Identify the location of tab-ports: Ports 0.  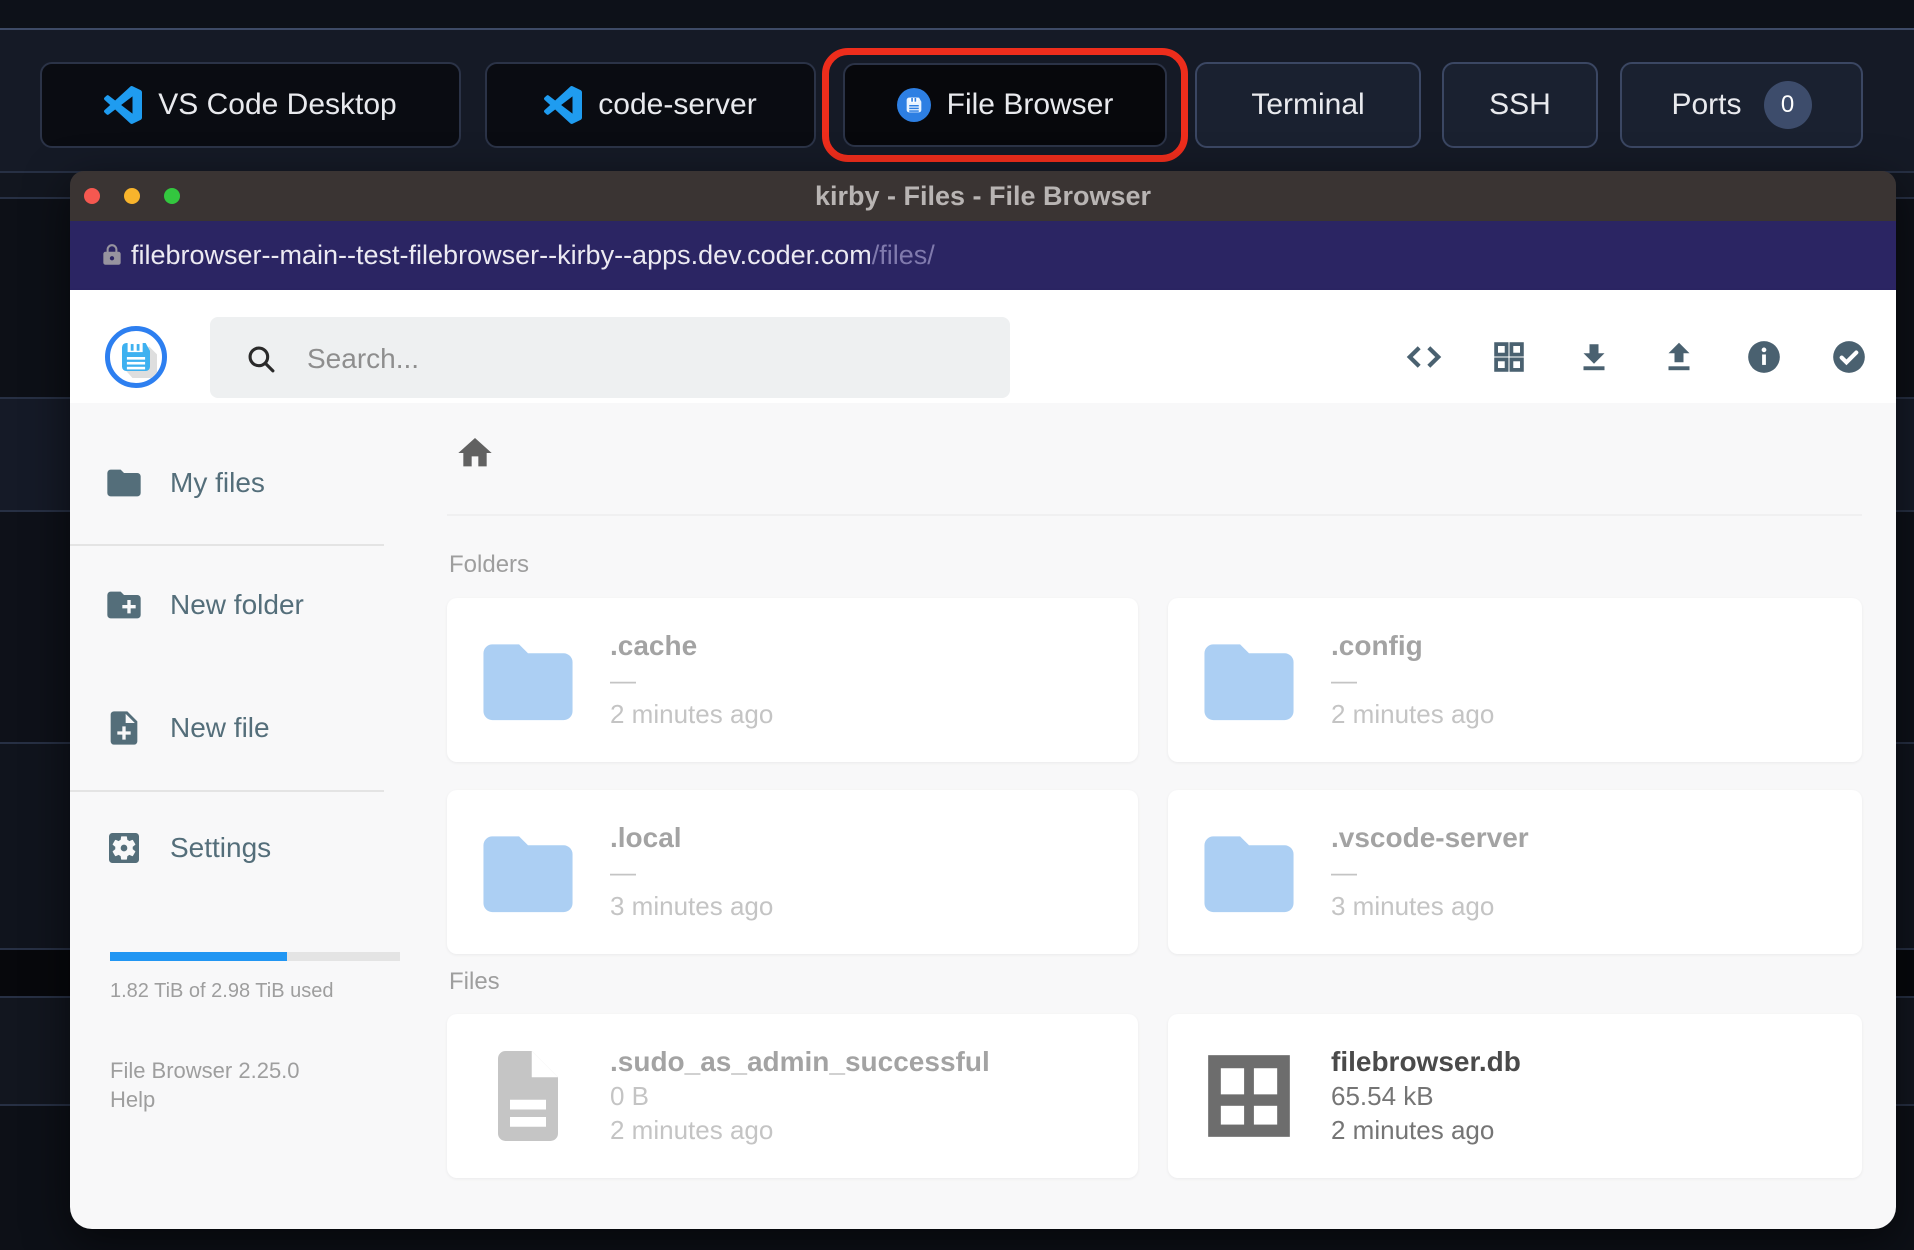
(1741, 105).